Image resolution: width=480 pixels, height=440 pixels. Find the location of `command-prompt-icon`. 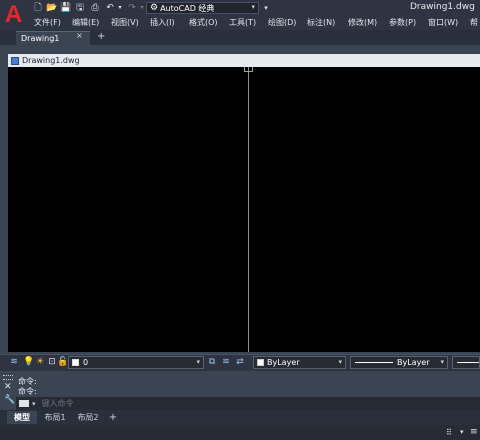

command-prompt-icon is located at coordinates (24, 403).